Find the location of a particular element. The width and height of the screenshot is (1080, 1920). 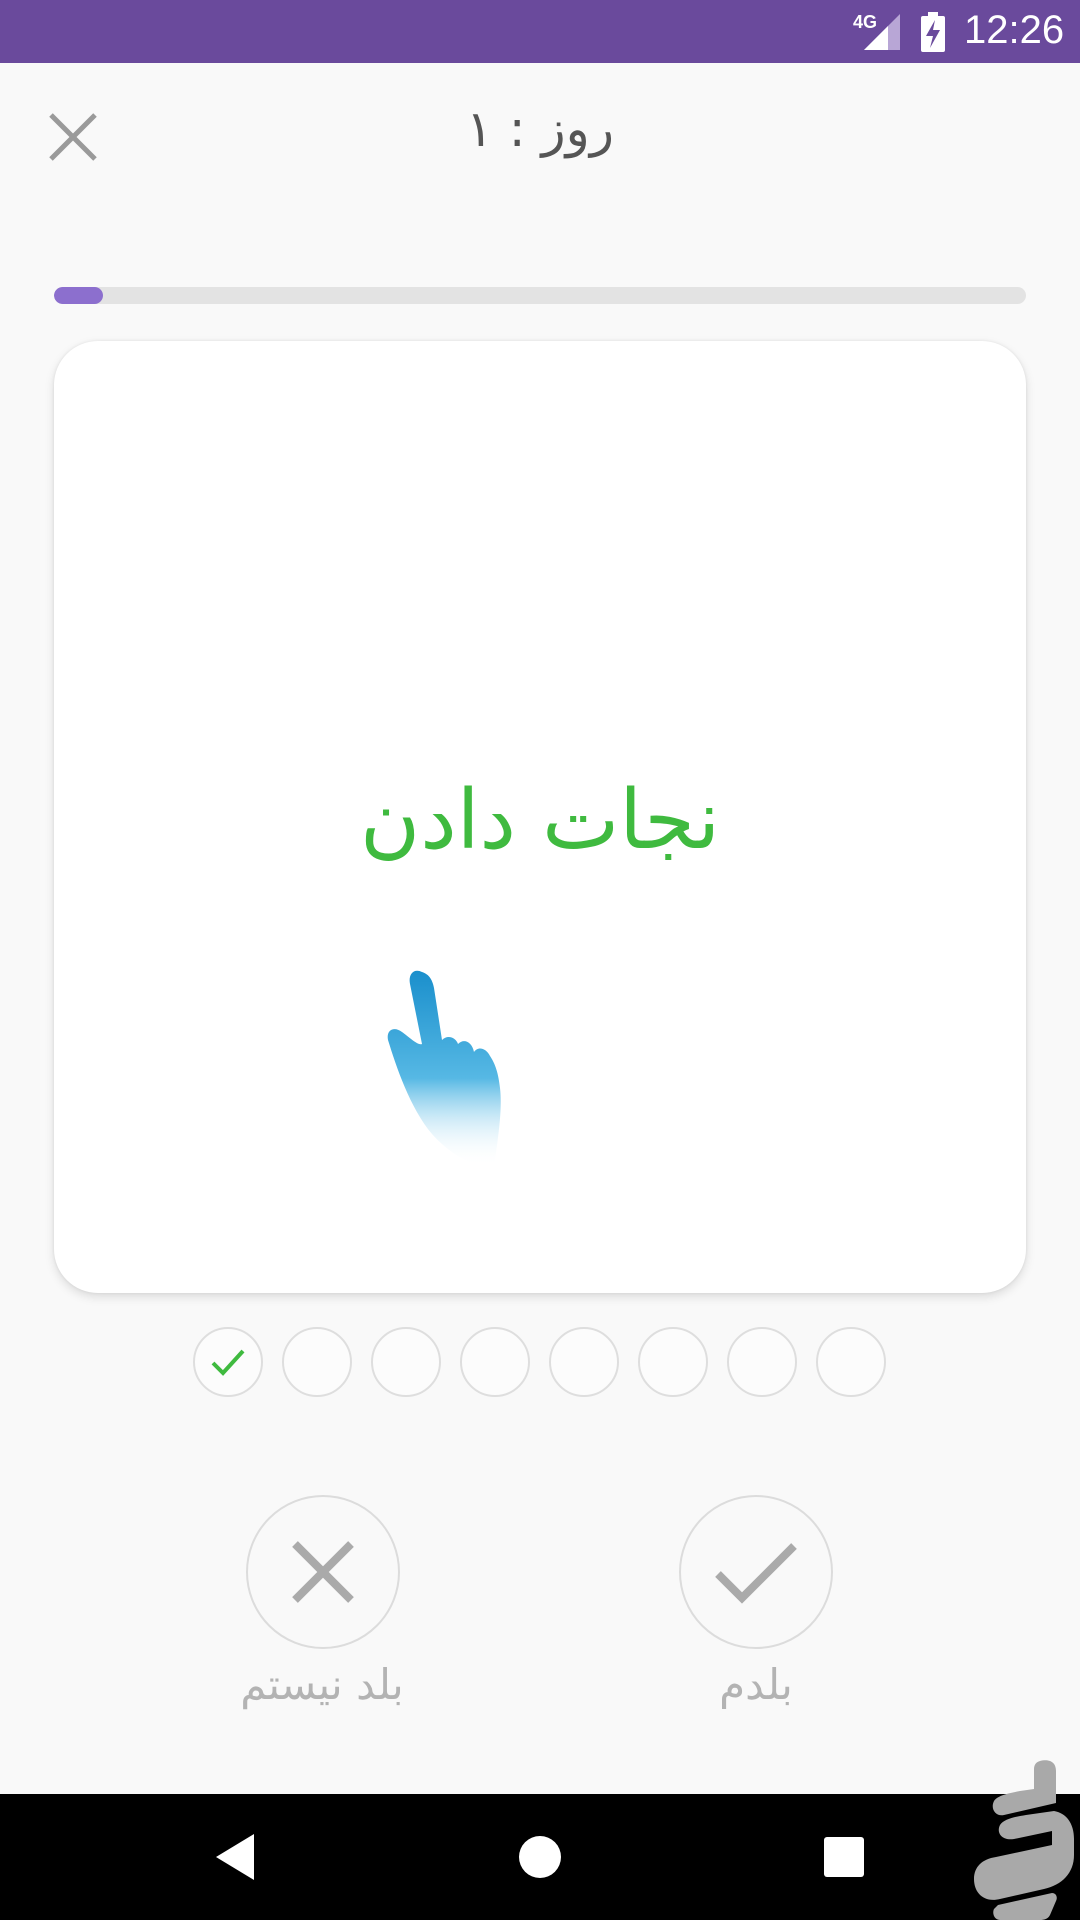

know-label: بلدم is located at coordinates (756, 1684).